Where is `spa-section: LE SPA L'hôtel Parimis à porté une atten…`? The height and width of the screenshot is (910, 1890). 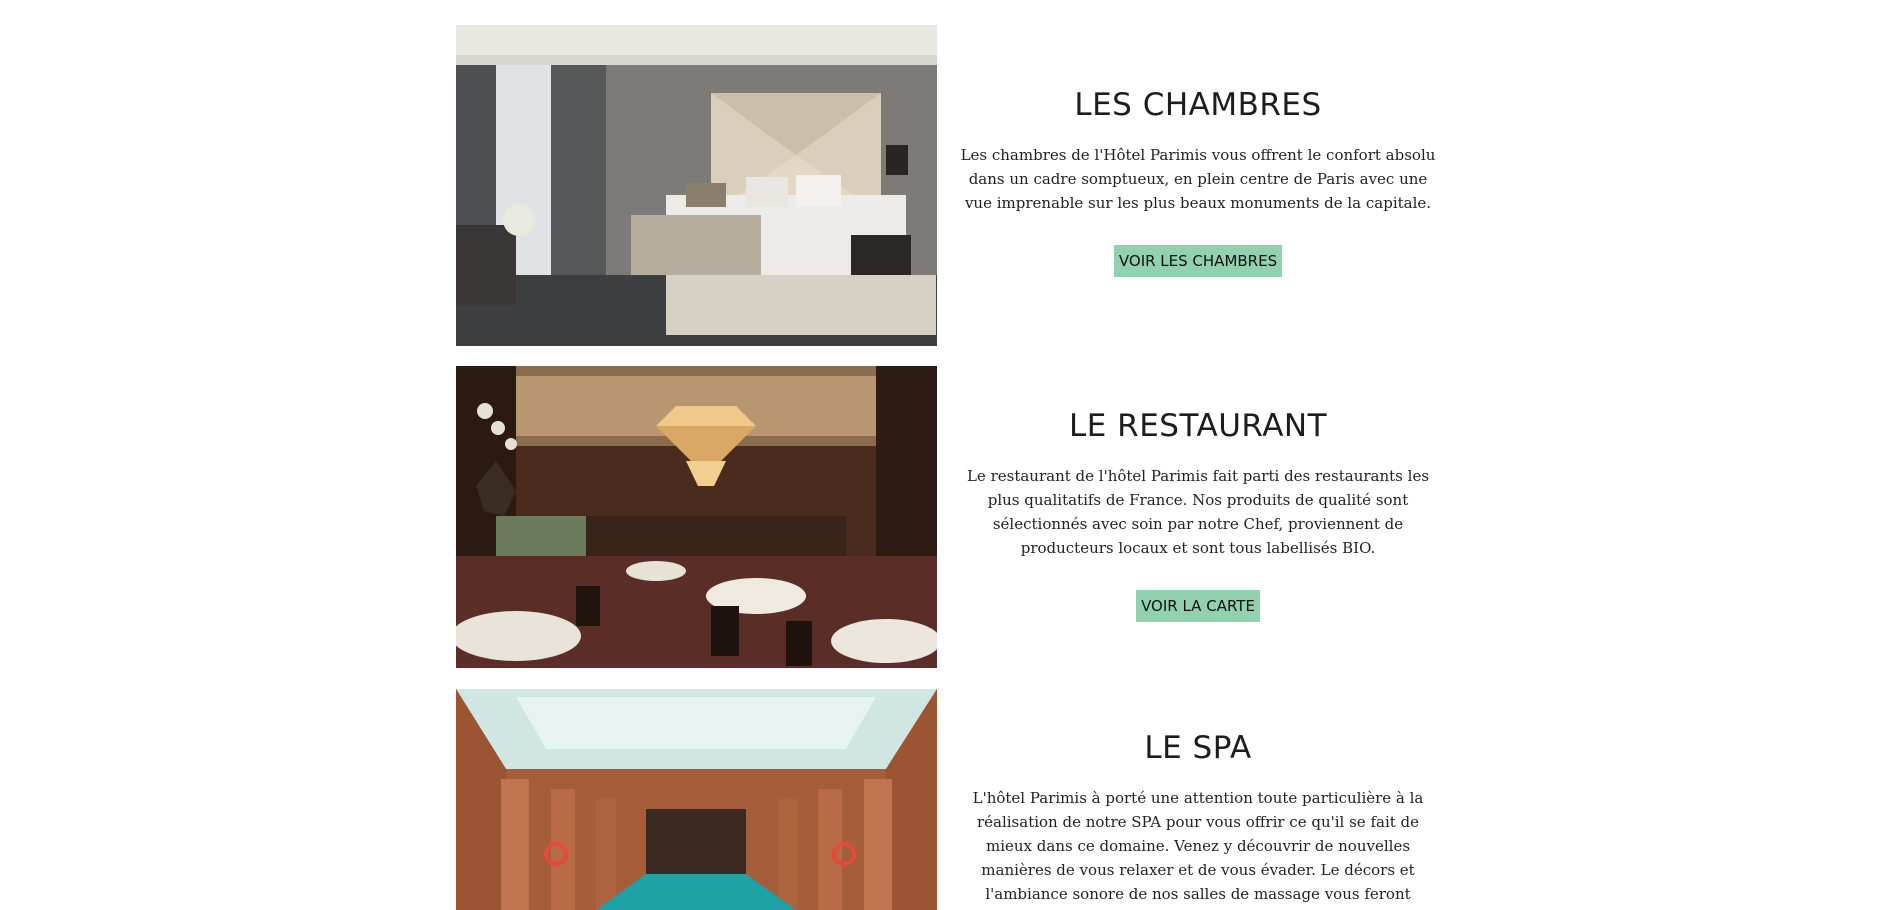
spa-section: LE SPA L'hôtel Parimis à porté une atten… is located at coordinates (948, 799).